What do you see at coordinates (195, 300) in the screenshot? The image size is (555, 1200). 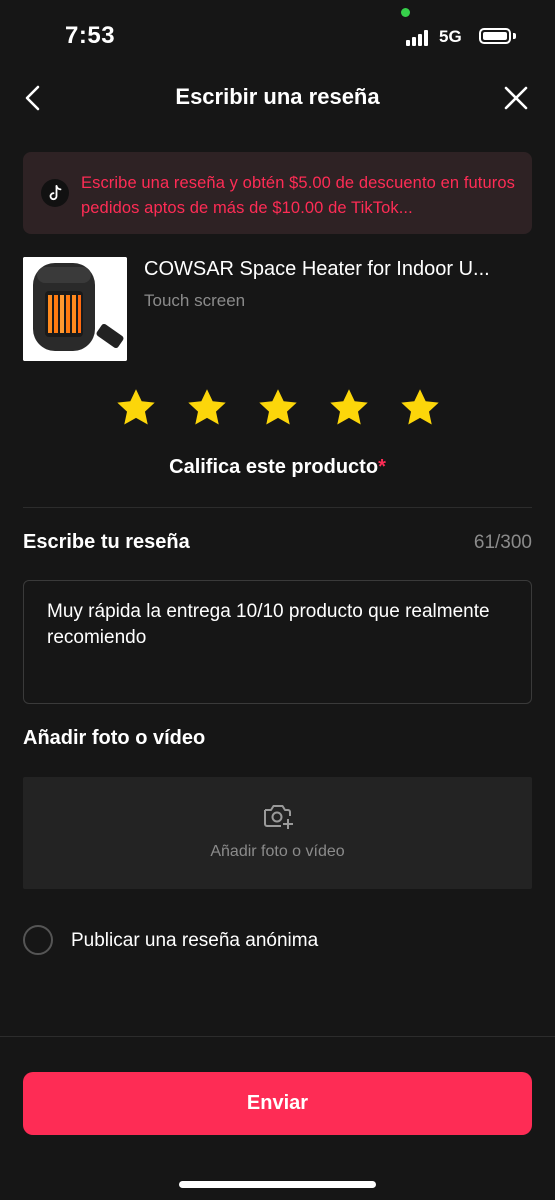 I see `product-variant: Touch screen` at bounding box center [195, 300].